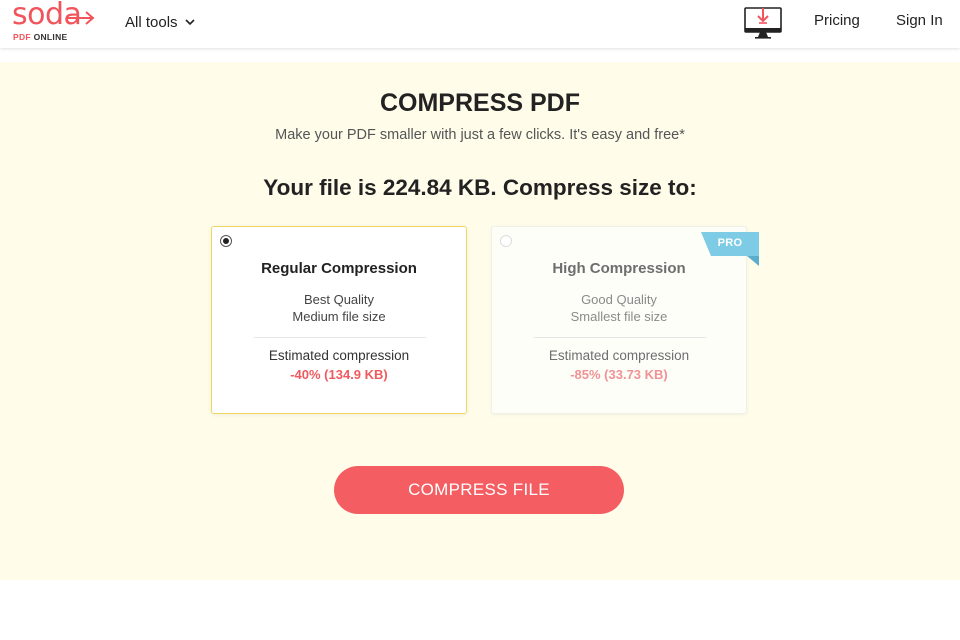 This screenshot has width=960, height=640. I want to click on logo-arrow-icon, so click(81, 18).